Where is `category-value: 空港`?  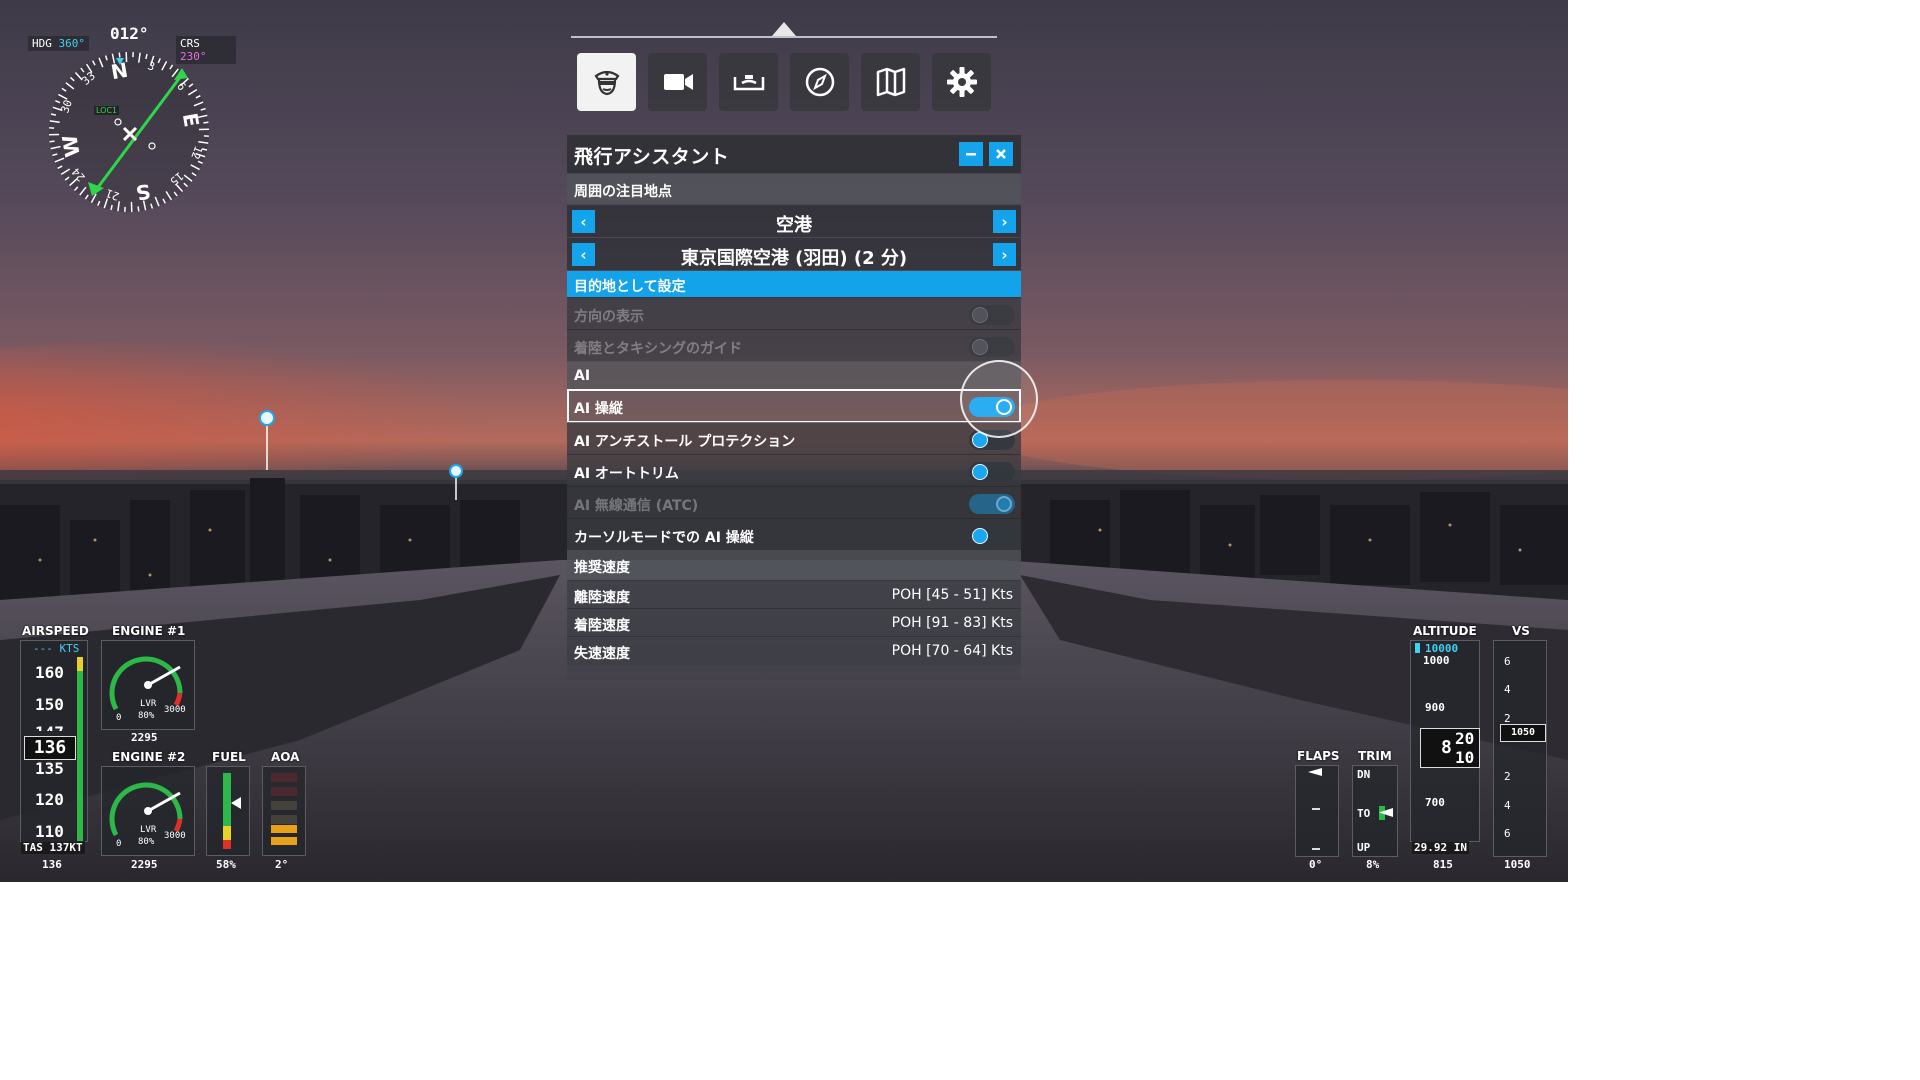
category-value: 空港 is located at coordinates (794, 225).